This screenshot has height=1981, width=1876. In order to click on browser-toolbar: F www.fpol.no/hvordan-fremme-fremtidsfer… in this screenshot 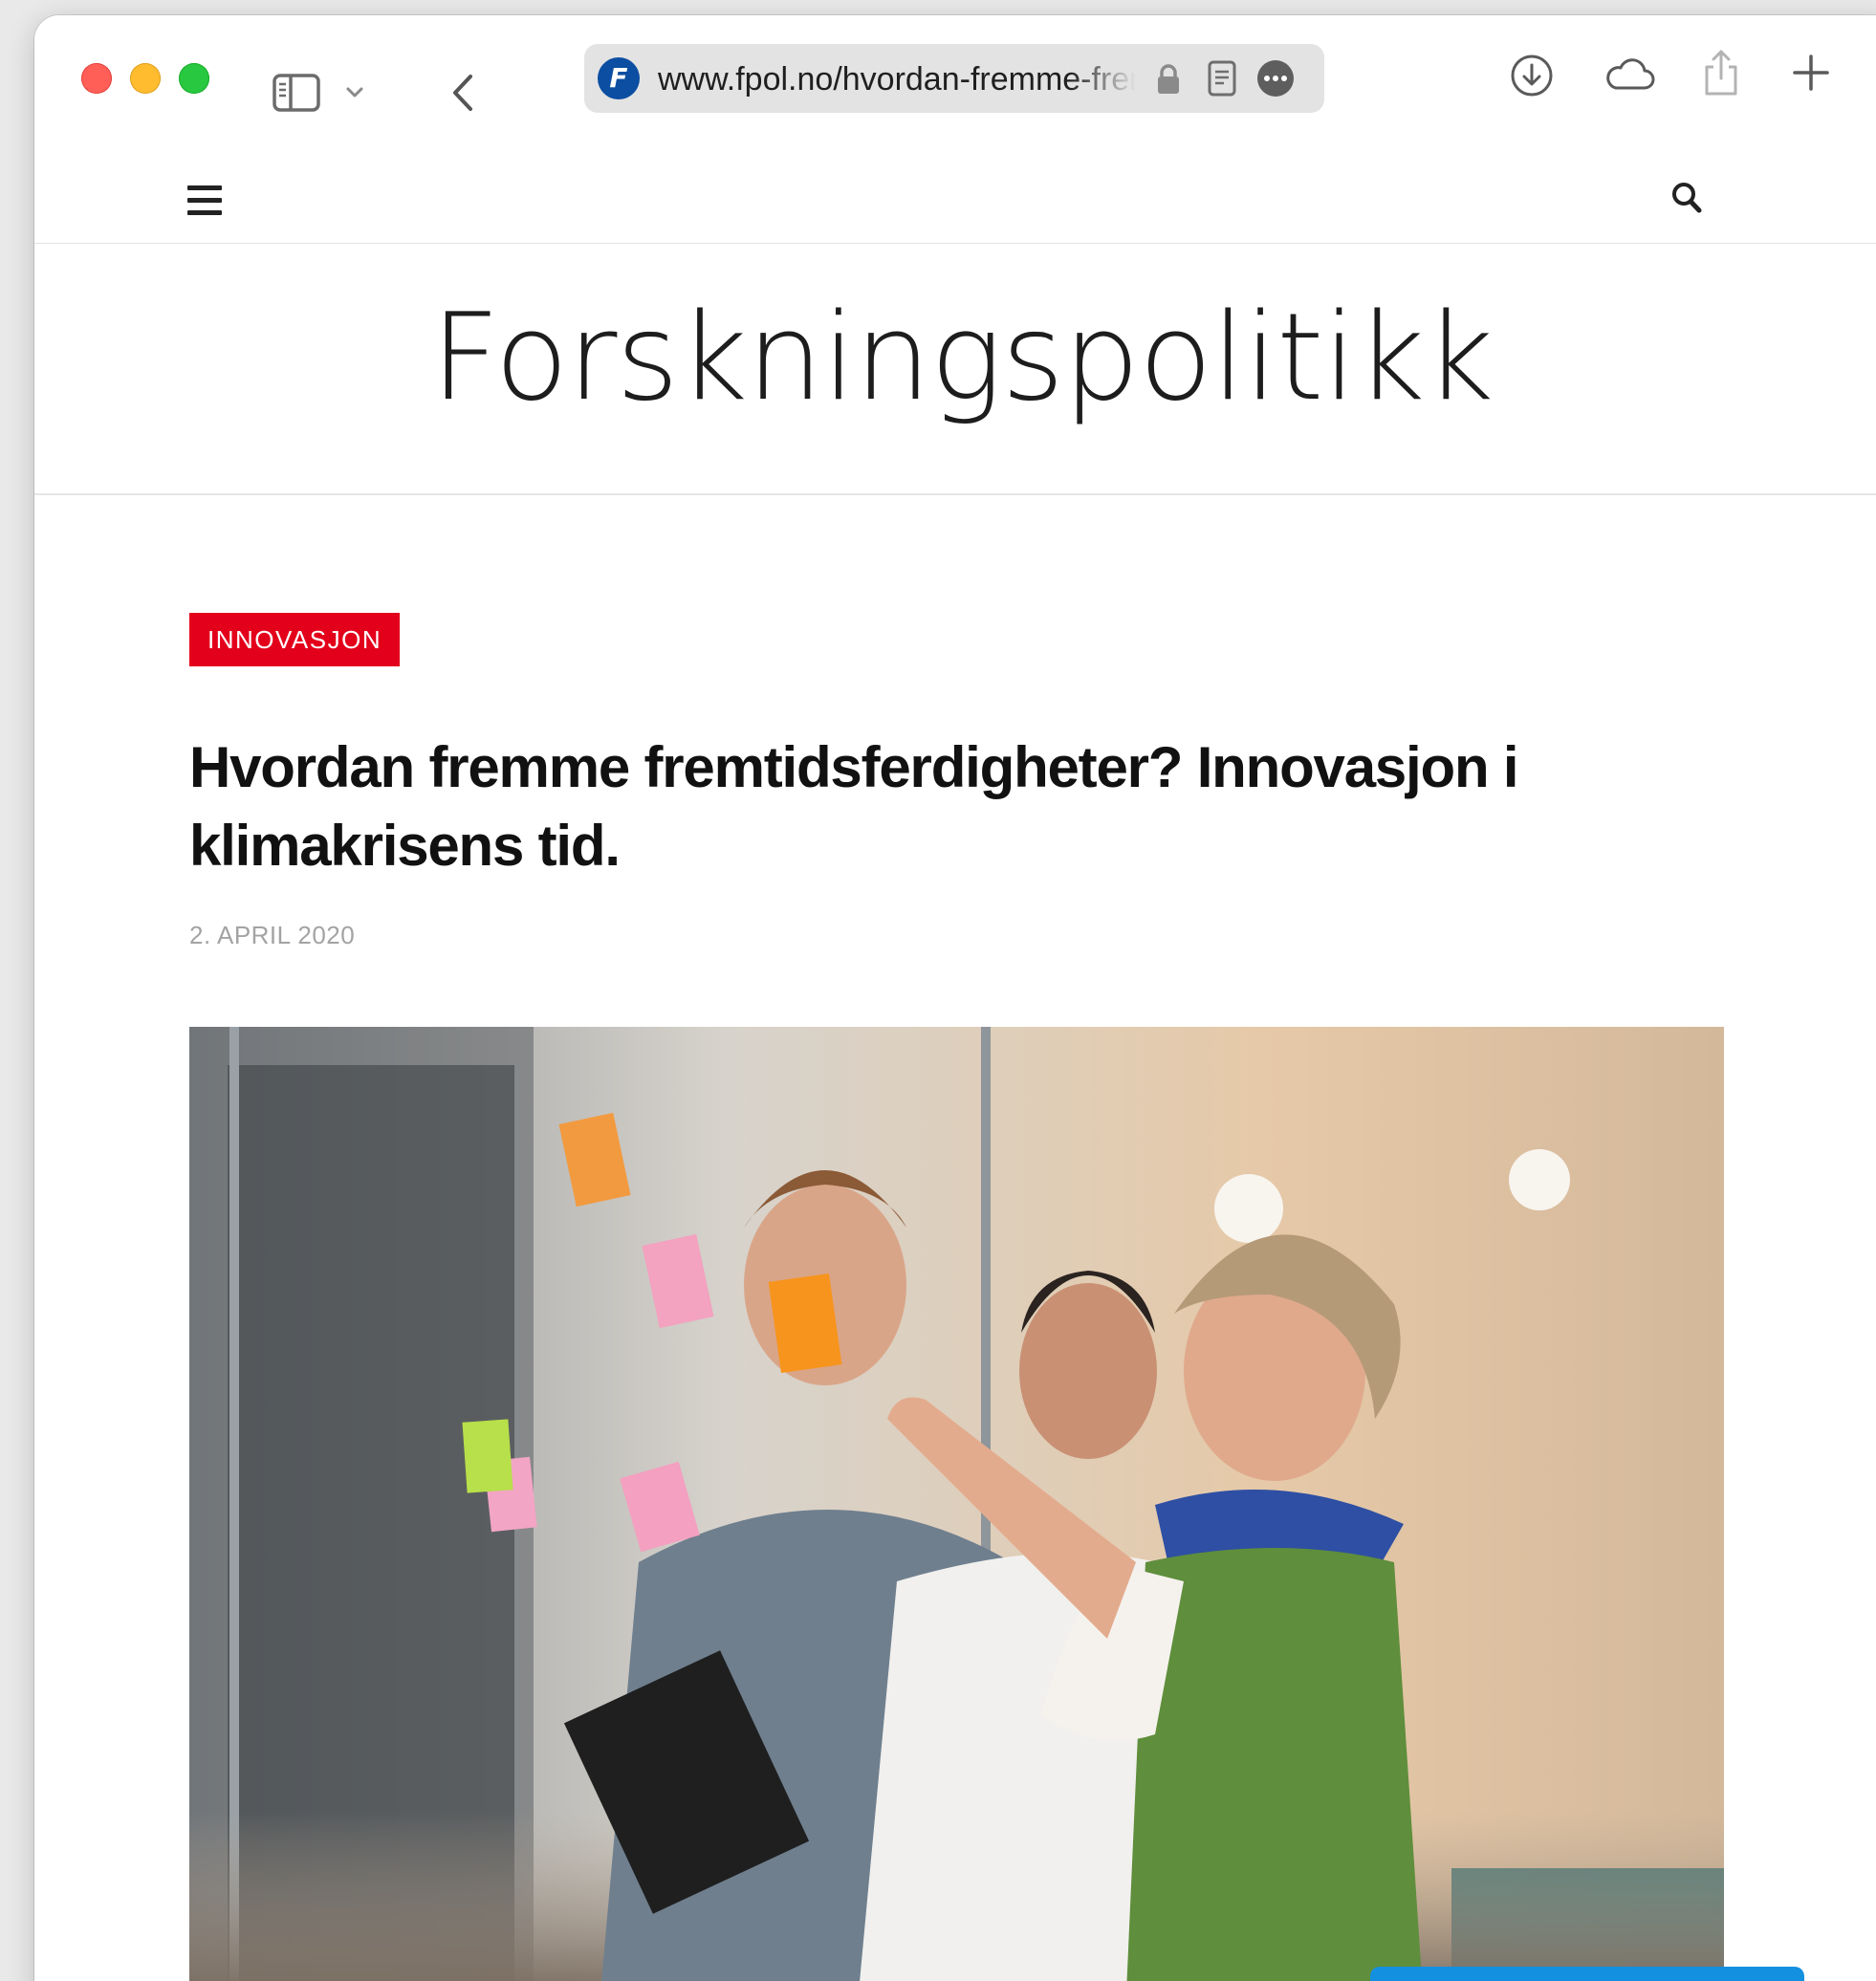, I will do `click(955, 75)`.